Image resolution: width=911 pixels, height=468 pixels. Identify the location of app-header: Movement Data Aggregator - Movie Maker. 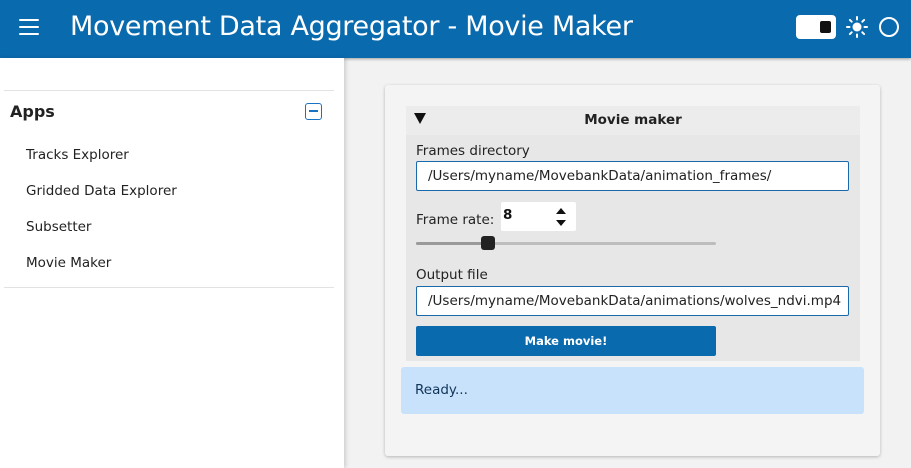
(455, 29).